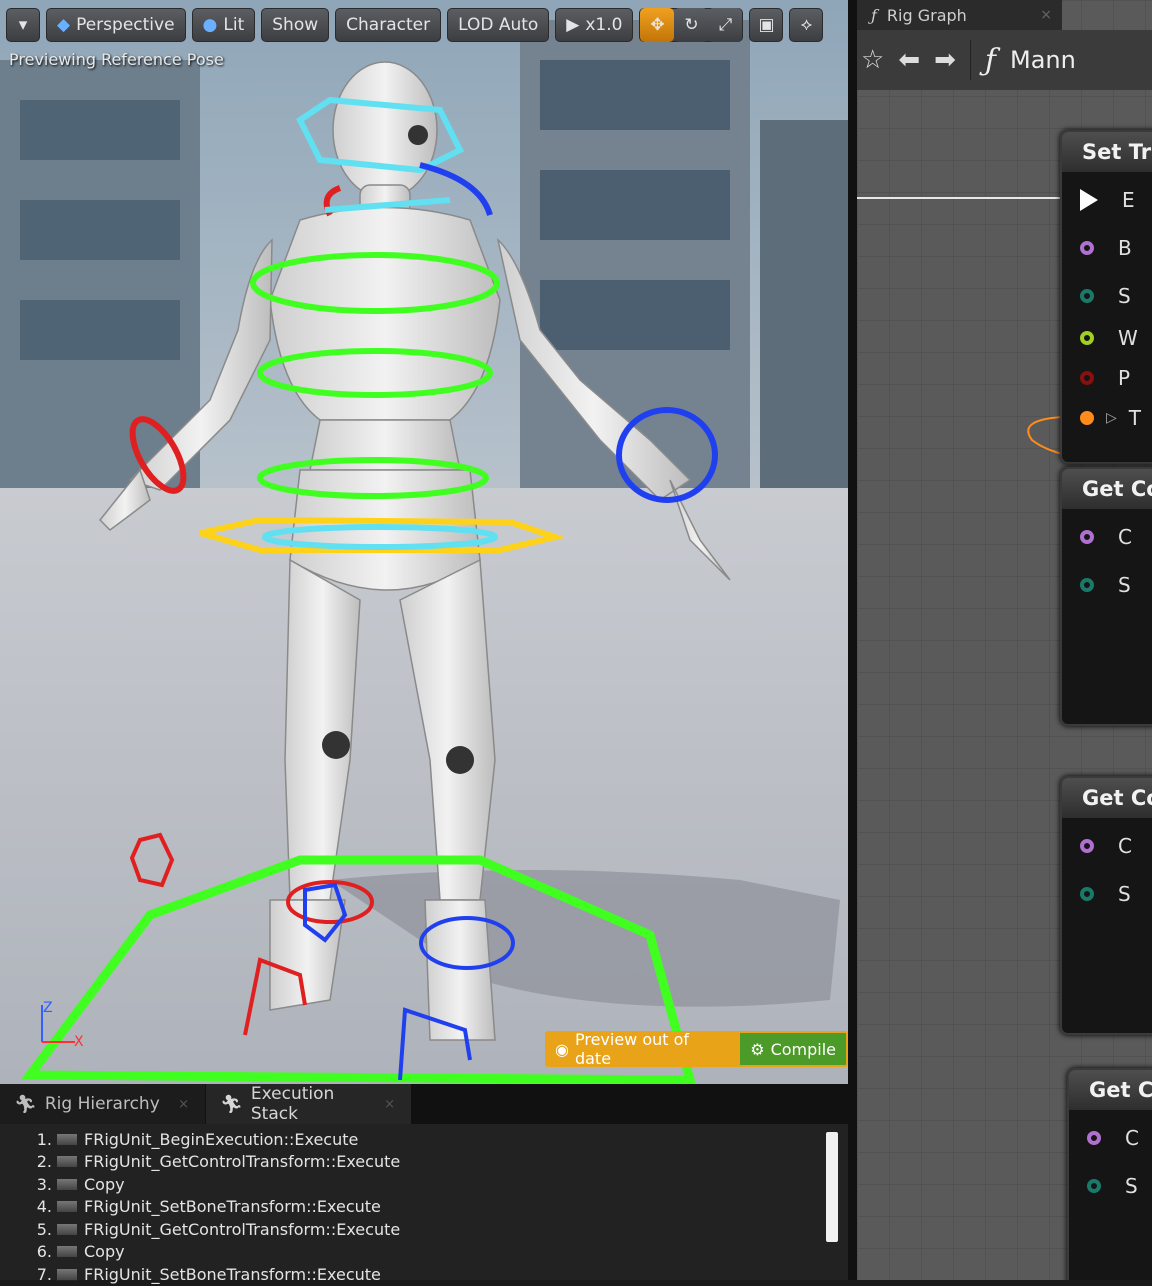 The image size is (1152, 1286). I want to click on transform-tools-group: ✥ ↻ ⤢, so click(691, 25).